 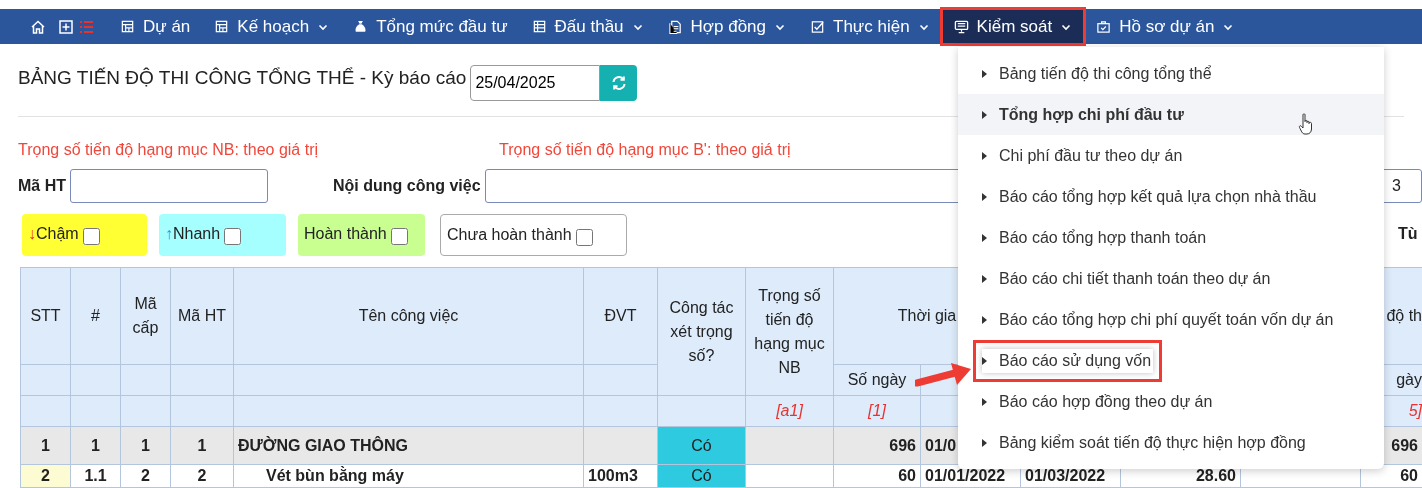 I want to click on column-code: [1], so click(x=877, y=411).